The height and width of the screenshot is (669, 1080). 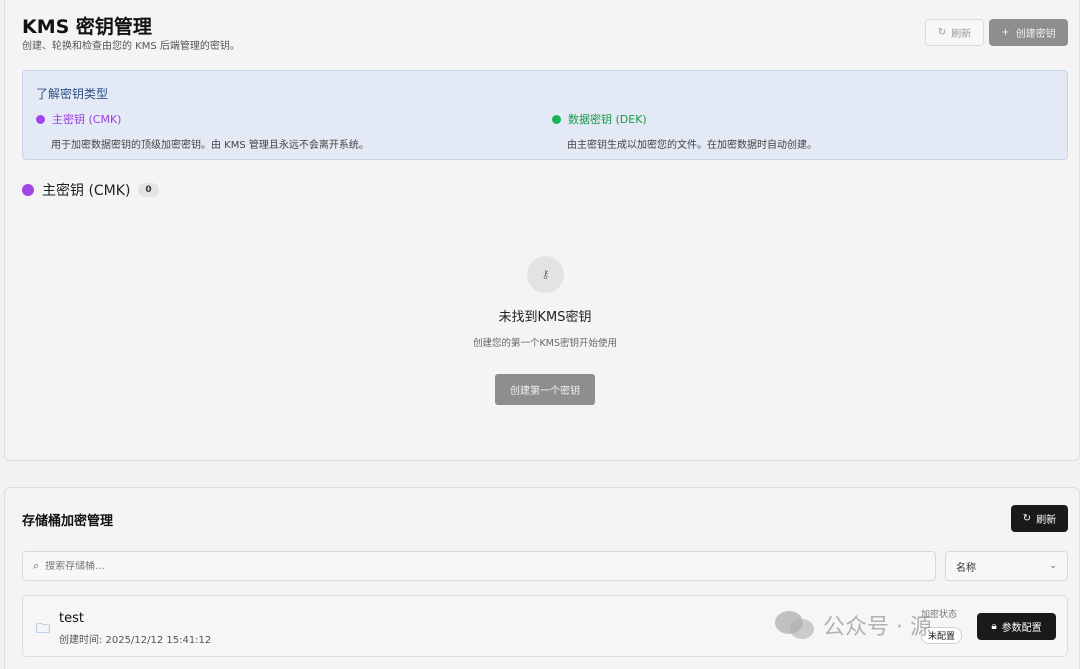 I want to click on sort-select: 名称 ⌄, so click(x=1006, y=566).